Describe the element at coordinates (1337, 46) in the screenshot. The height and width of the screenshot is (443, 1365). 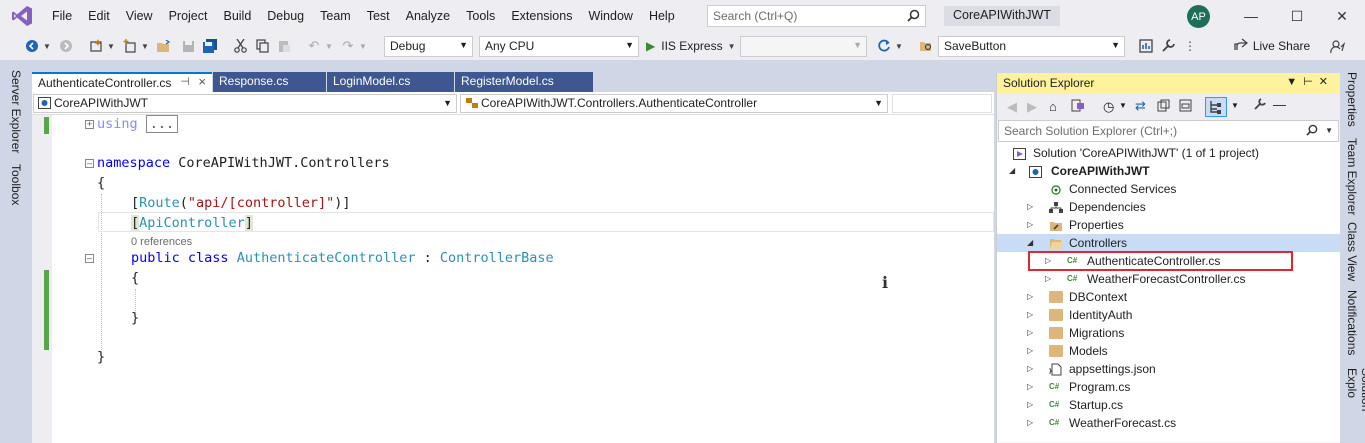
I see `feedback-icon` at that location.